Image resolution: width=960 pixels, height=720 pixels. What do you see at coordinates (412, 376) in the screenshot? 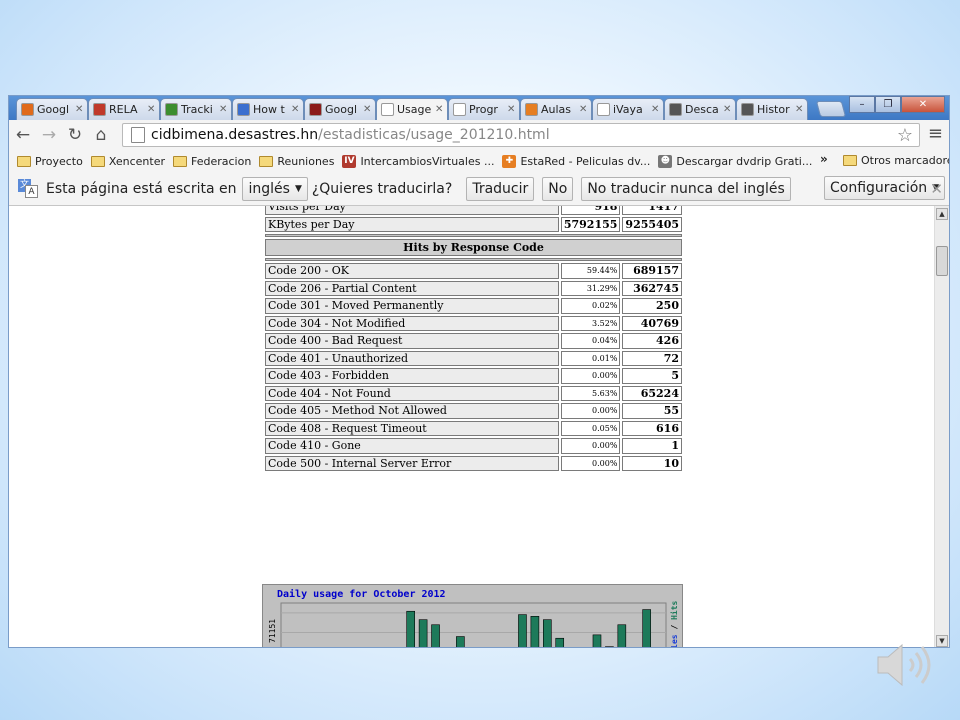
I see `code-label: Code 403 - Forbidden` at bounding box center [412, 376].